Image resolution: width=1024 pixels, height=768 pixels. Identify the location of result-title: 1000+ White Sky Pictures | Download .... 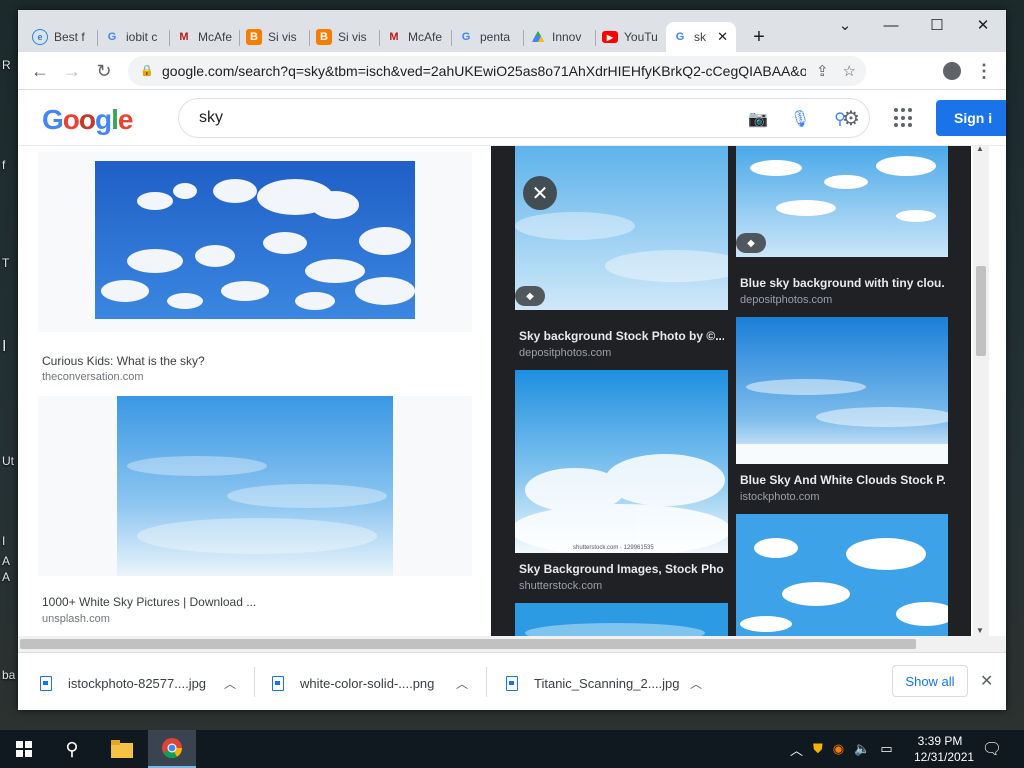
(149, 602).